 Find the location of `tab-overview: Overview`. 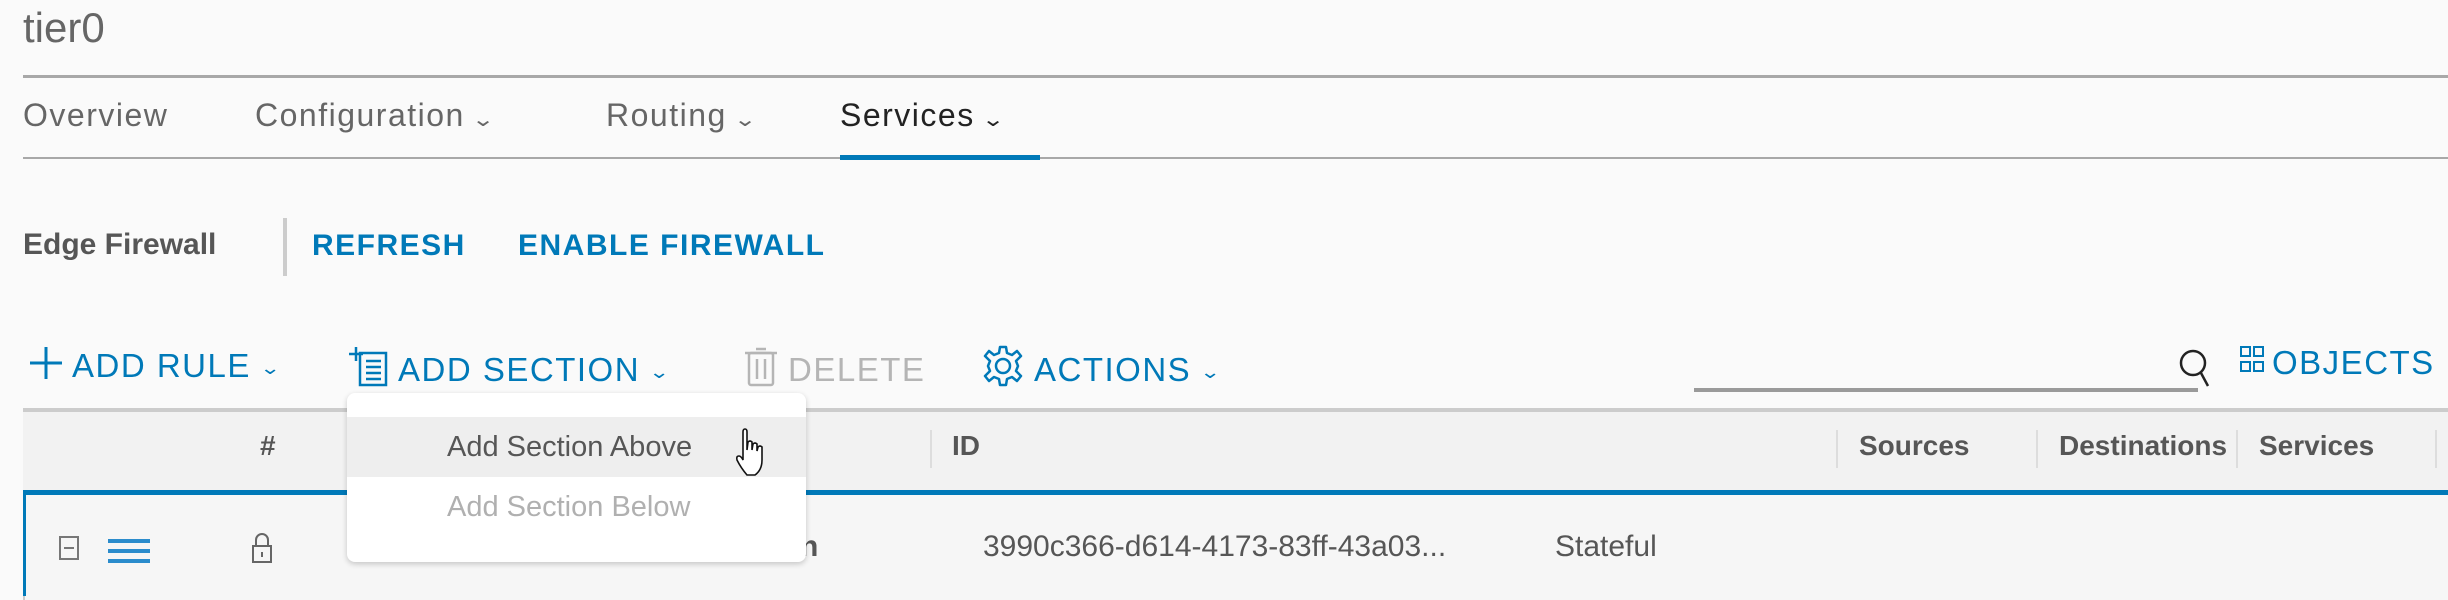

tab-overview: Overview is located at coordinates (95, 115).